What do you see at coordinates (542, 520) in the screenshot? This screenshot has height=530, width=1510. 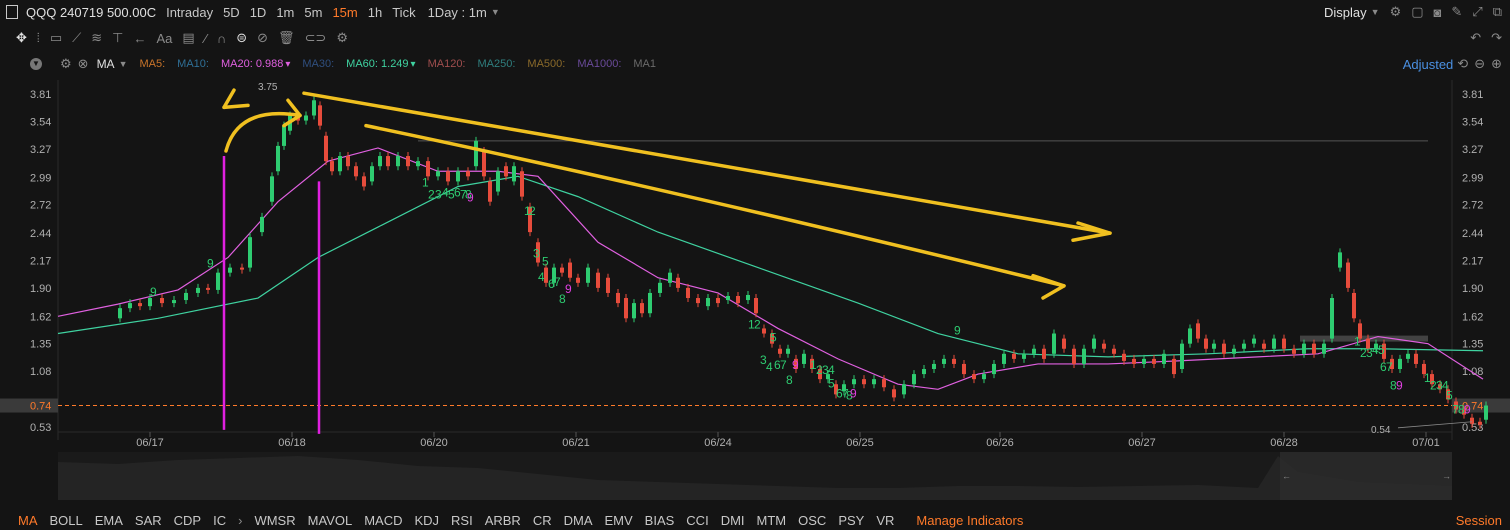 I see `indicator-tab: CR` at bounding box center [542, 520].